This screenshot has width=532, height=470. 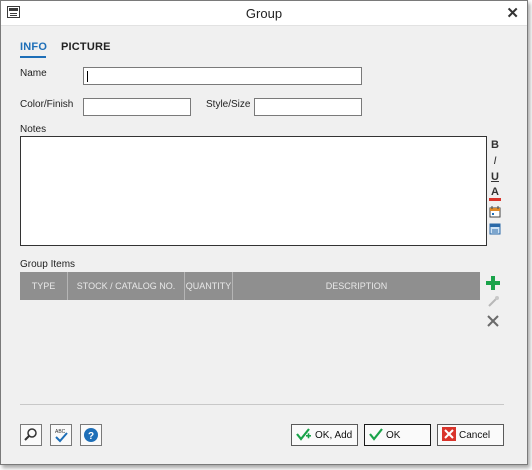 I want to click on column-header-quantity: QUANTITY, so click(x=209, y=286).